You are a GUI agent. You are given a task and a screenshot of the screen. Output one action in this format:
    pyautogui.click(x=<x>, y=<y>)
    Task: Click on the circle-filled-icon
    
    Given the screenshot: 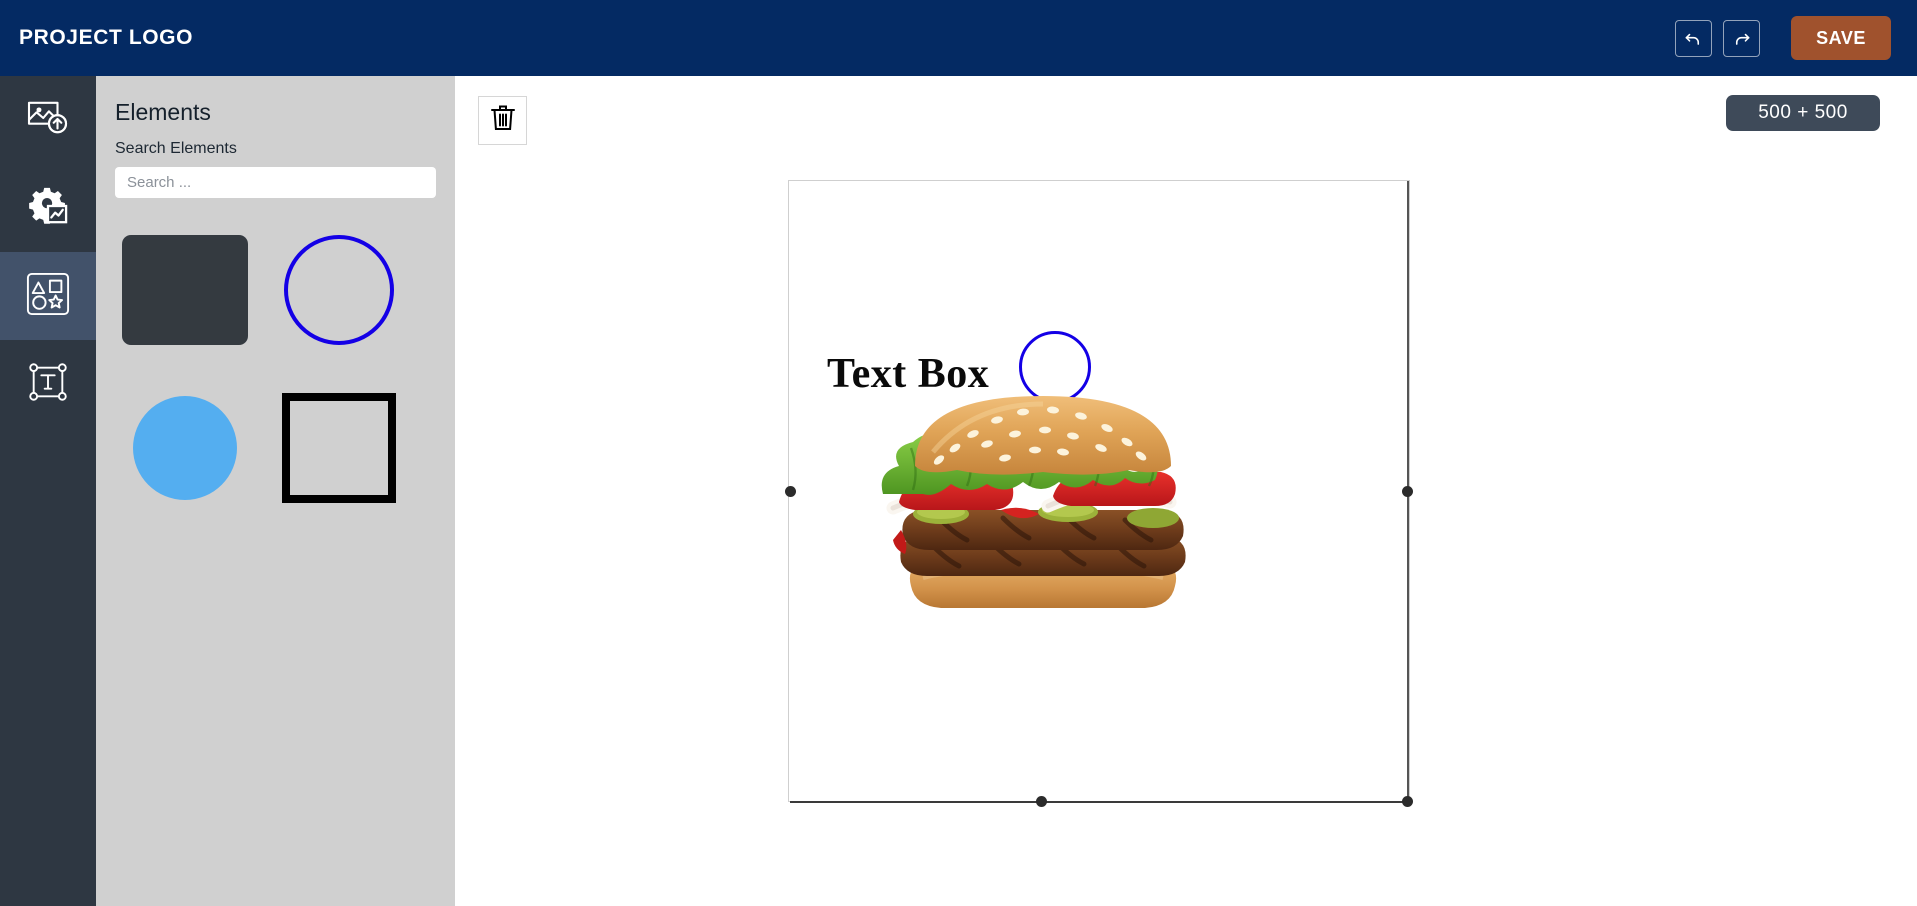 What is the action you would take?
    pyautogui.click(x=185, y=448)
    